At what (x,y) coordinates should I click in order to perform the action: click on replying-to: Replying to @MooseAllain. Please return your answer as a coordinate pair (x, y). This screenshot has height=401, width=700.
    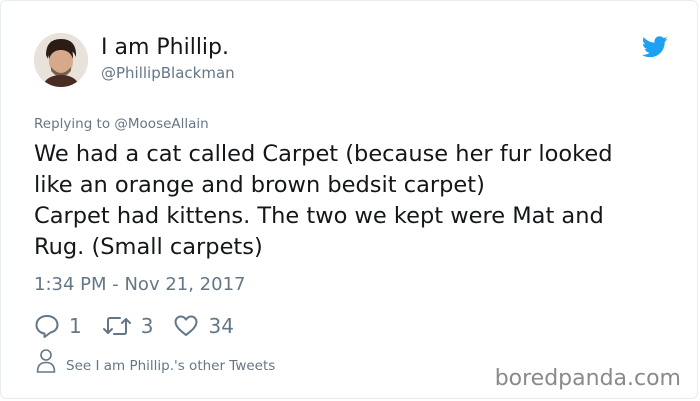
    Looking at the image, I should click on (121, 124).